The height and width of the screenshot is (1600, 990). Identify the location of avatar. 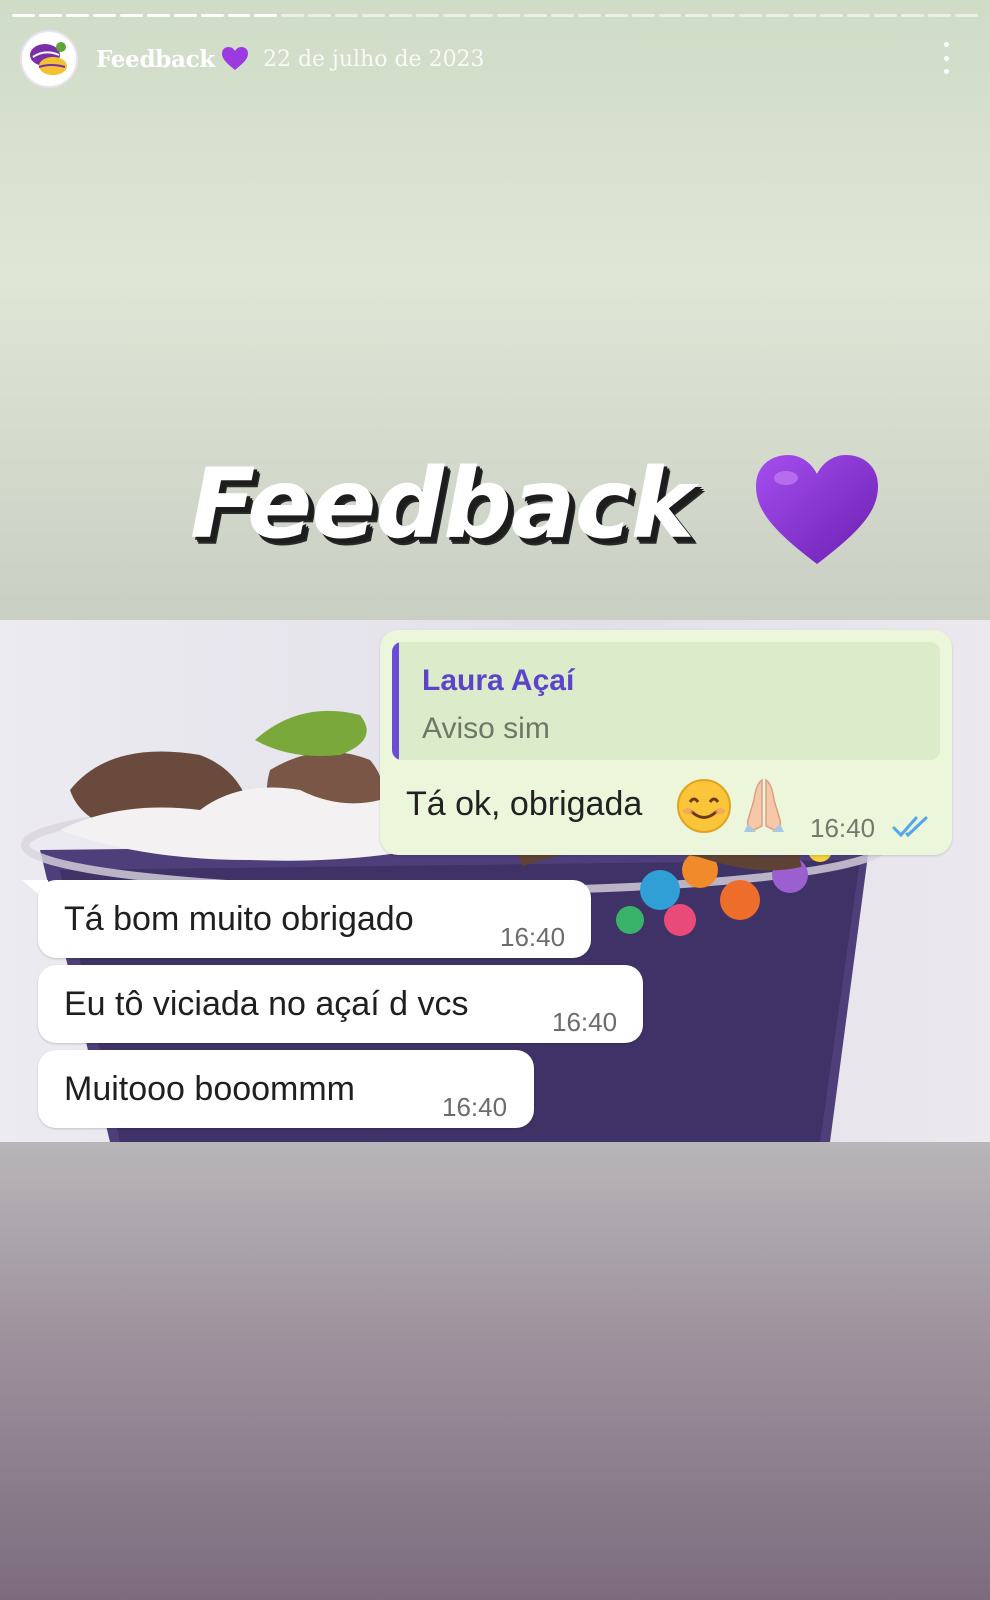
(49, 59).